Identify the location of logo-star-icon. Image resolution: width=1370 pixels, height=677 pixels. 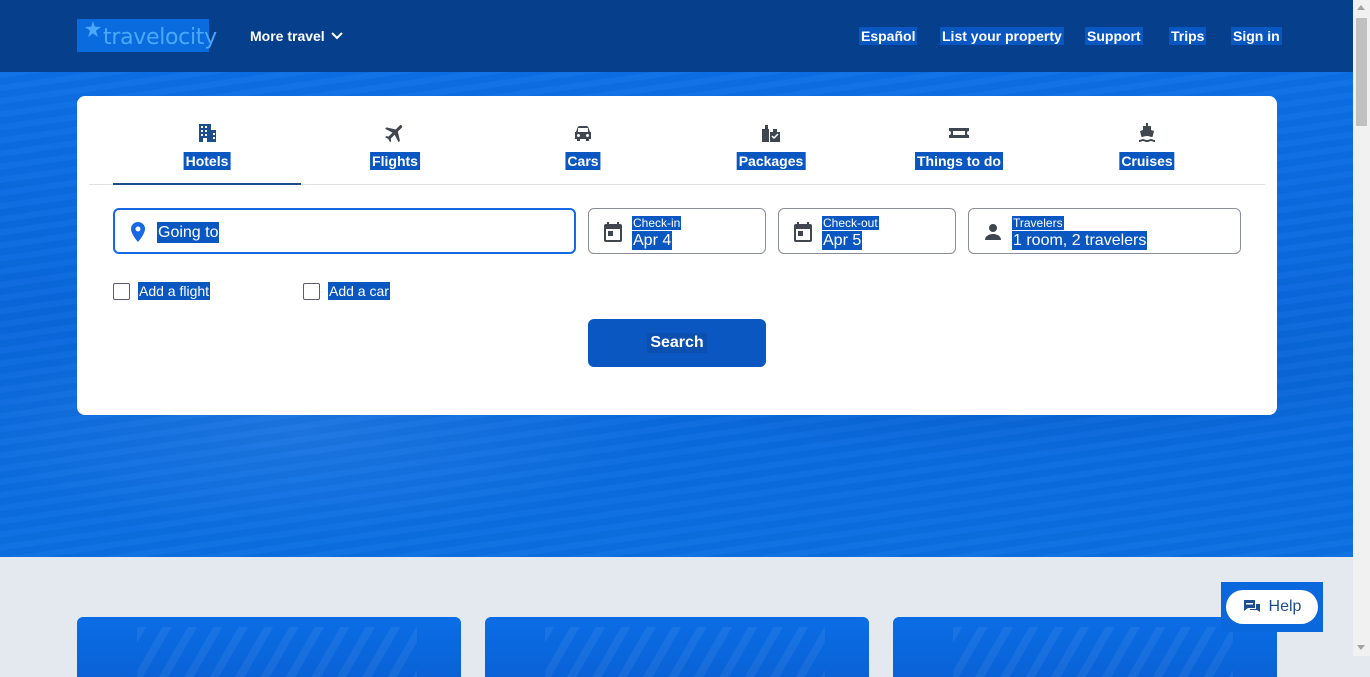
(93, 29).